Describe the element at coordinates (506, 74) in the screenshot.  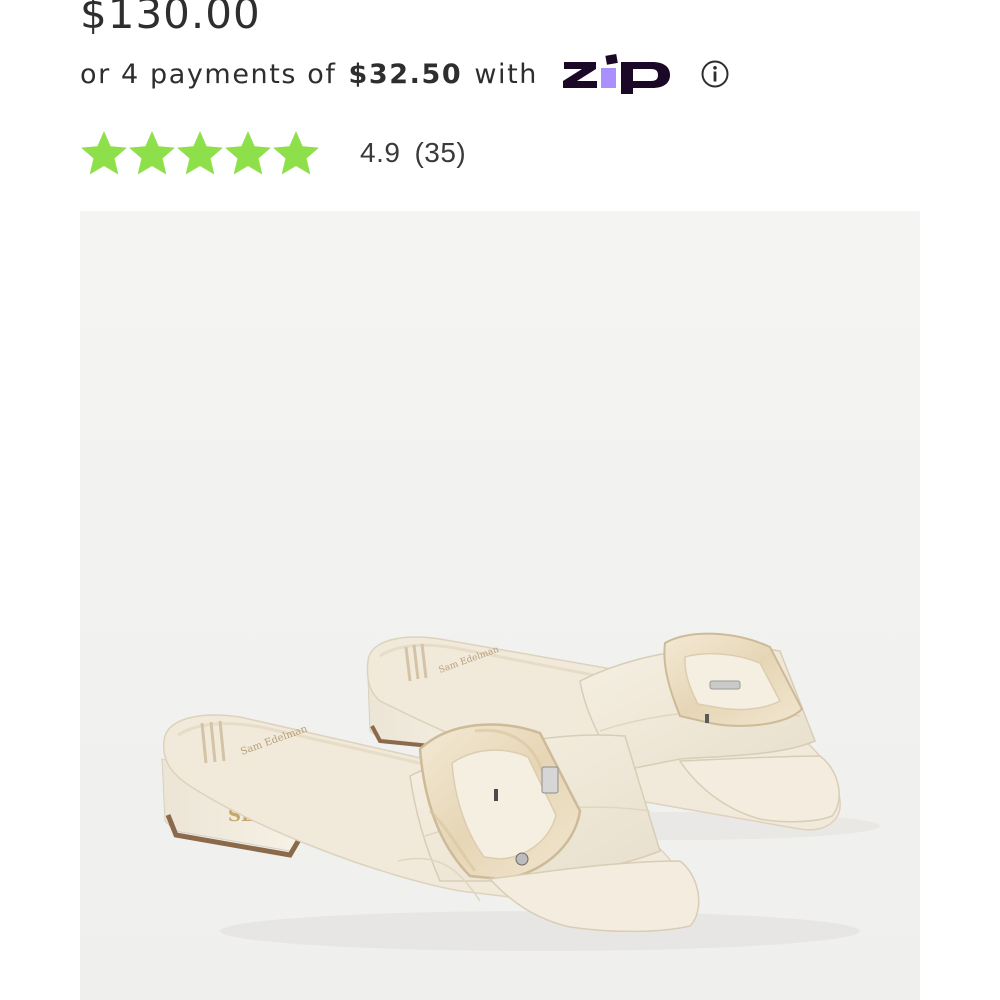
I see `installment-suffix: with` at that location.